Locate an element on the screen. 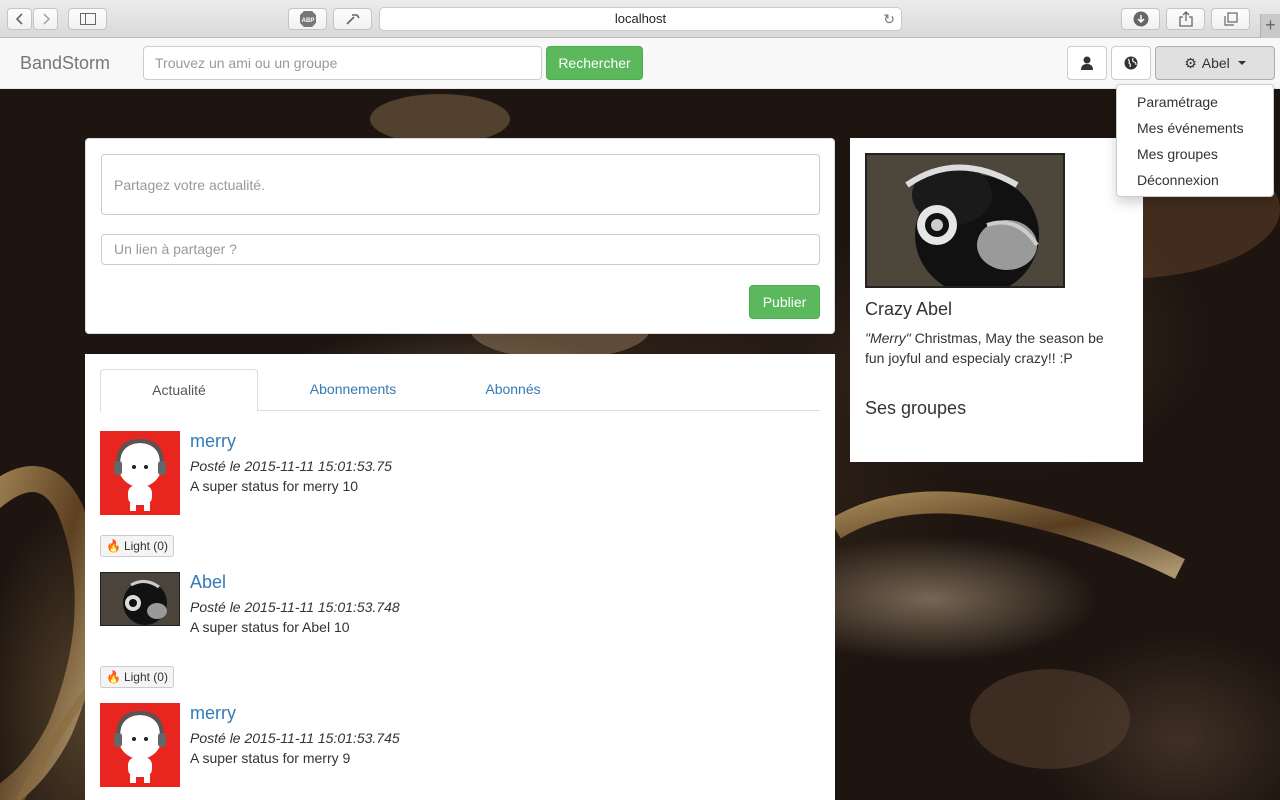 This screenshot has width=1280, height=800. menu-item-mes-evenements: Mes événements is located at coordinates (1195, 129).